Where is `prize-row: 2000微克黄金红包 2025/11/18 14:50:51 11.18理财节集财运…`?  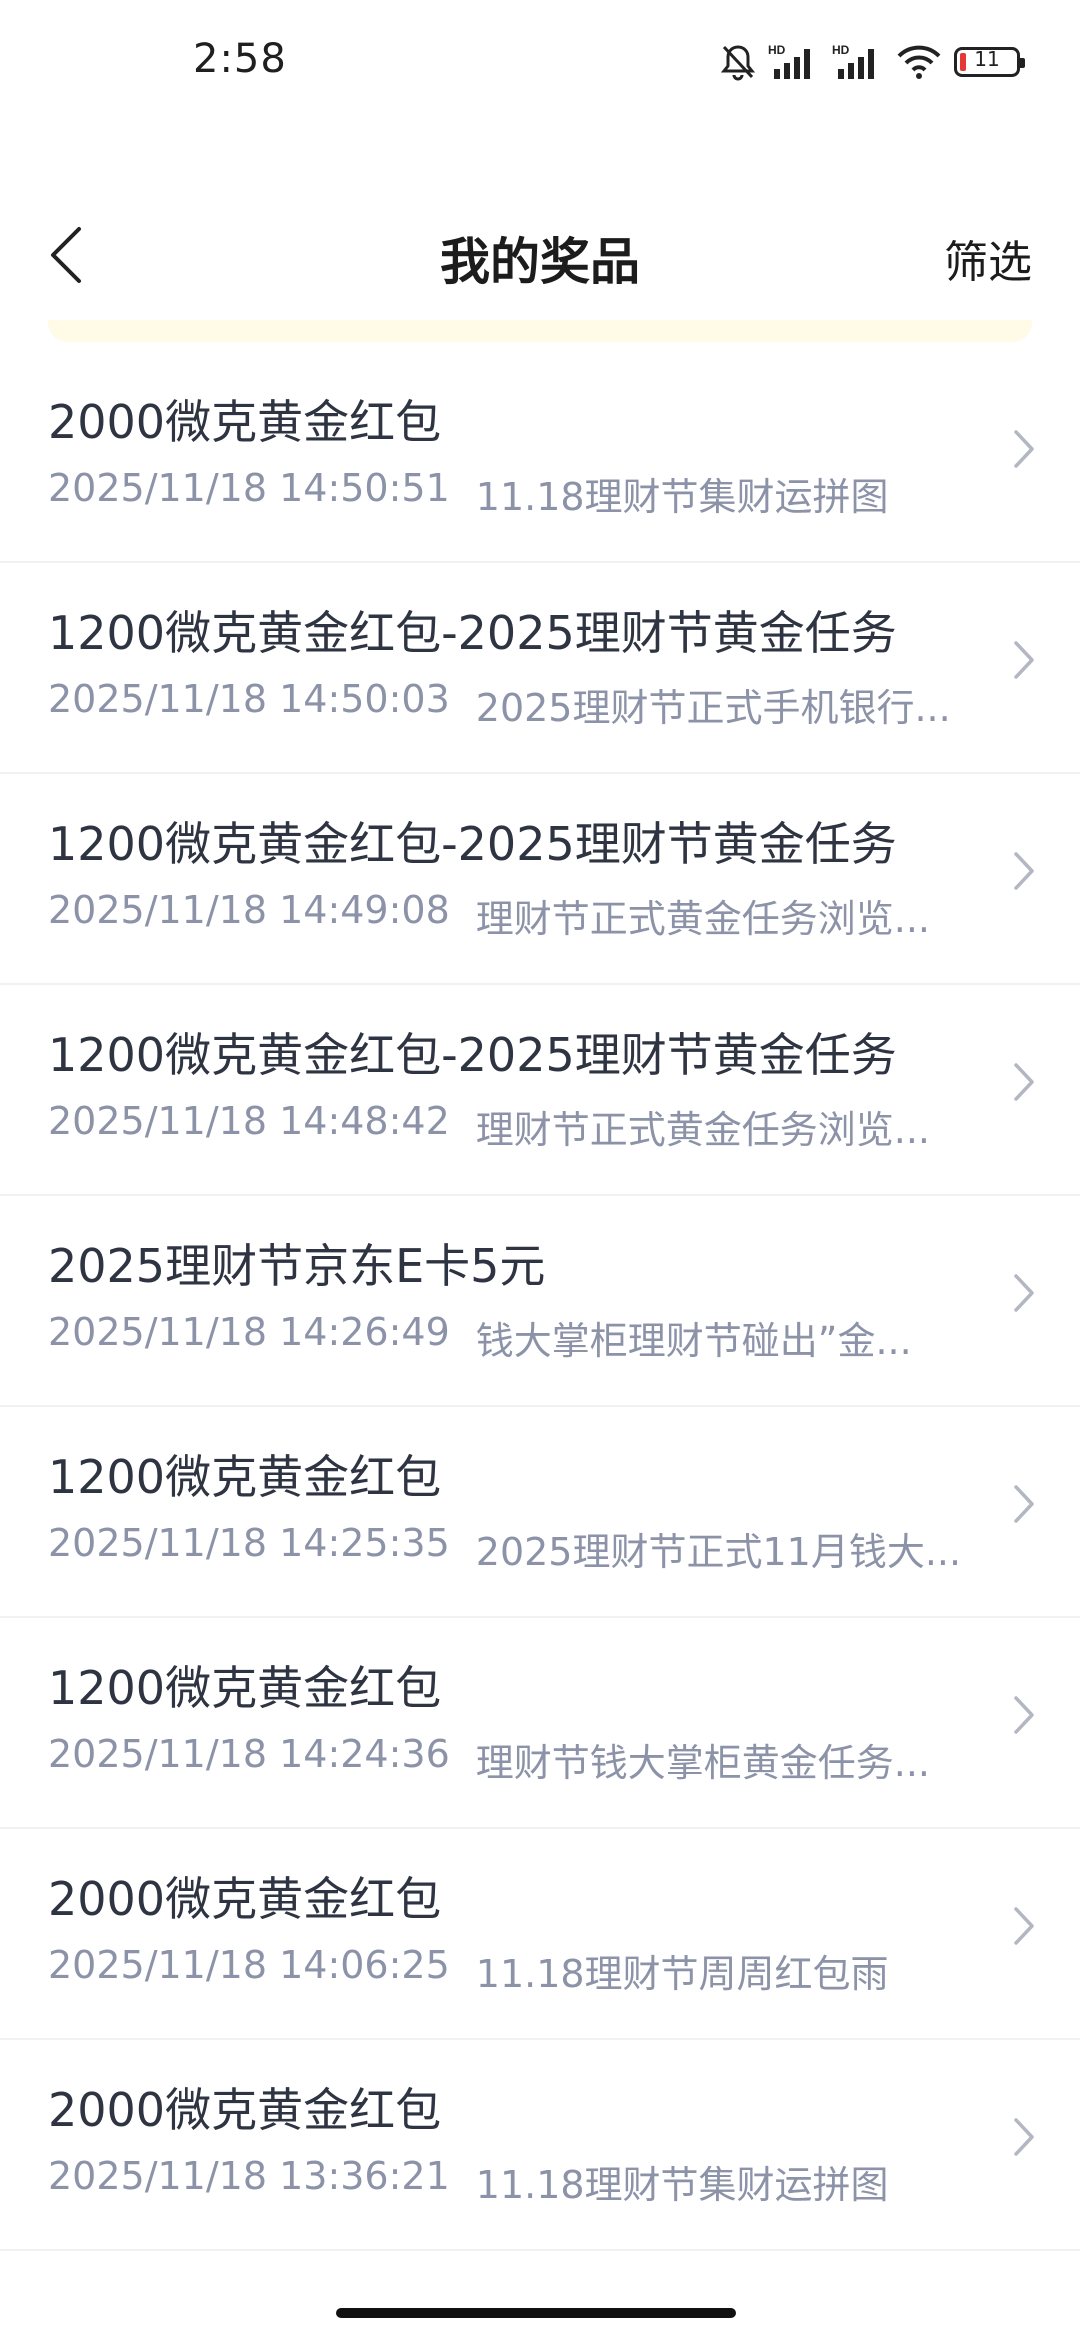
prize-row: 2000微克黄金红包 2025/11/18 14:50:51 11.18理财节集财运… is located at coordinates (540, 457).